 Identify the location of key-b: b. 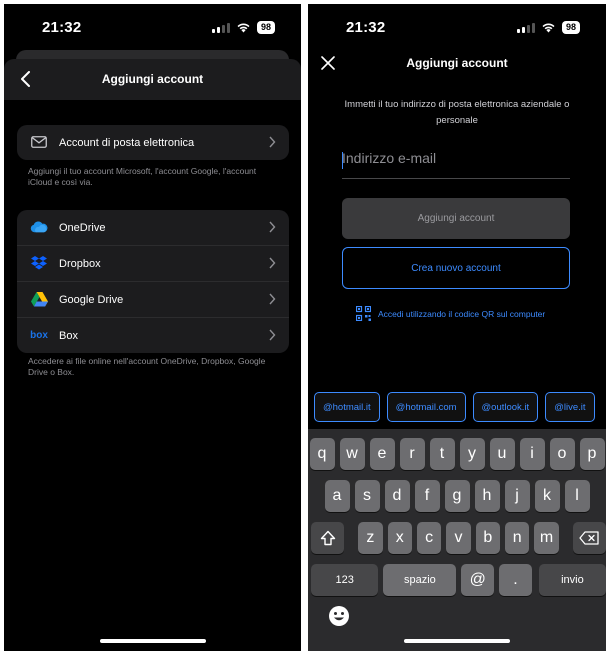
(488, 538).